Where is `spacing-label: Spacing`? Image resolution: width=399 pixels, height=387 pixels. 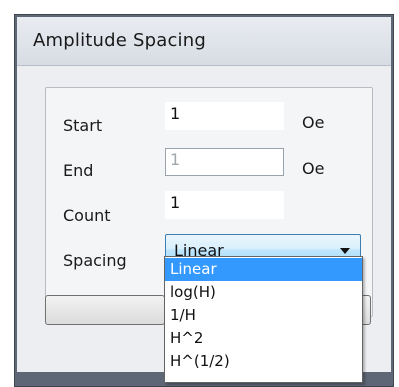 spacing-label: Spacing is located at coordinates (95, 260).